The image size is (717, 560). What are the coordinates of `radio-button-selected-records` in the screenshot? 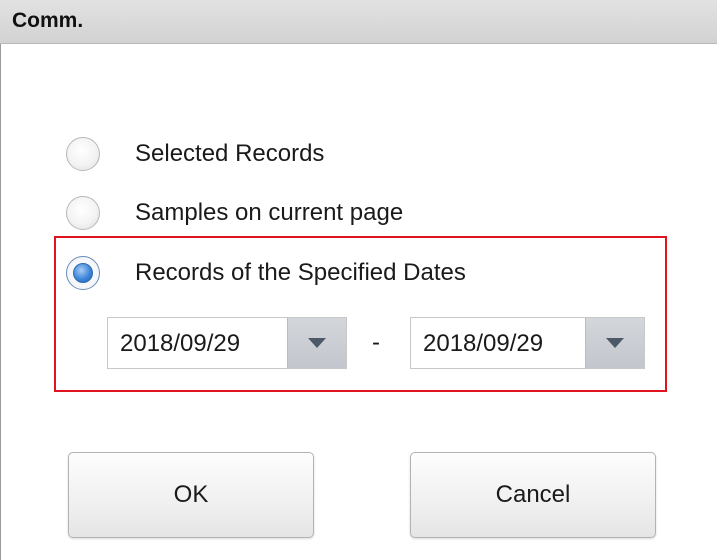 It's located at (83, 154).